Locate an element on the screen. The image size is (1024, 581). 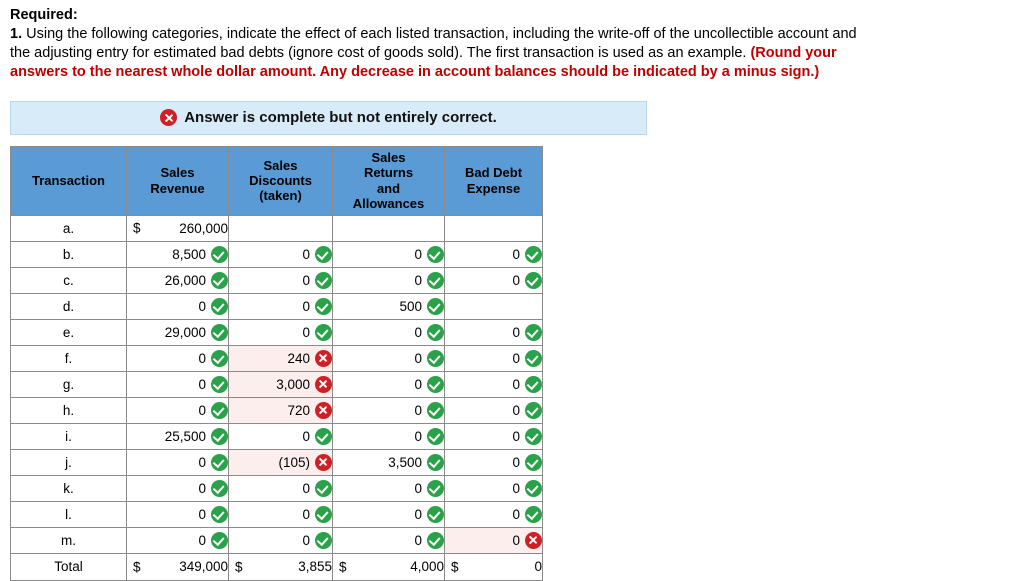
cell-sales-returns is located at coordinates (388, 228).